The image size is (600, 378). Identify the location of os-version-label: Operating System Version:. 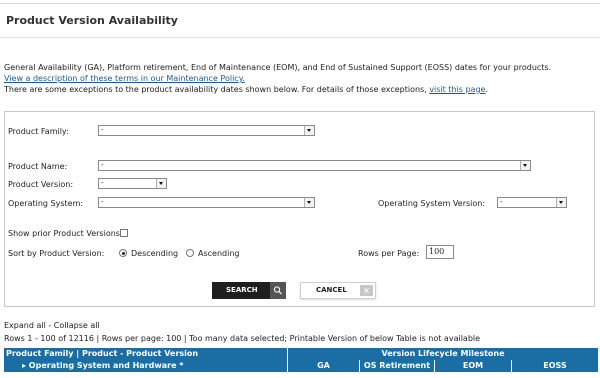
(432, 203).